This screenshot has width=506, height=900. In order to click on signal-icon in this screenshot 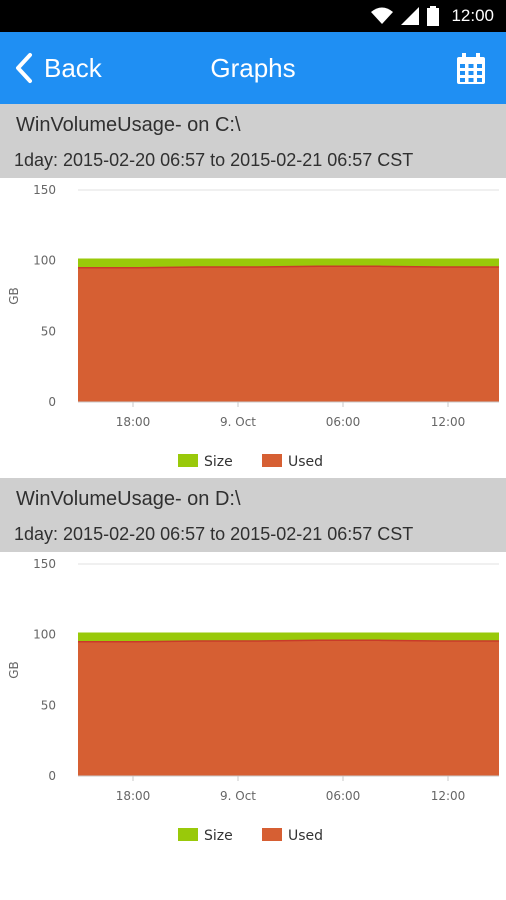, I will do `click(410, 16)`.